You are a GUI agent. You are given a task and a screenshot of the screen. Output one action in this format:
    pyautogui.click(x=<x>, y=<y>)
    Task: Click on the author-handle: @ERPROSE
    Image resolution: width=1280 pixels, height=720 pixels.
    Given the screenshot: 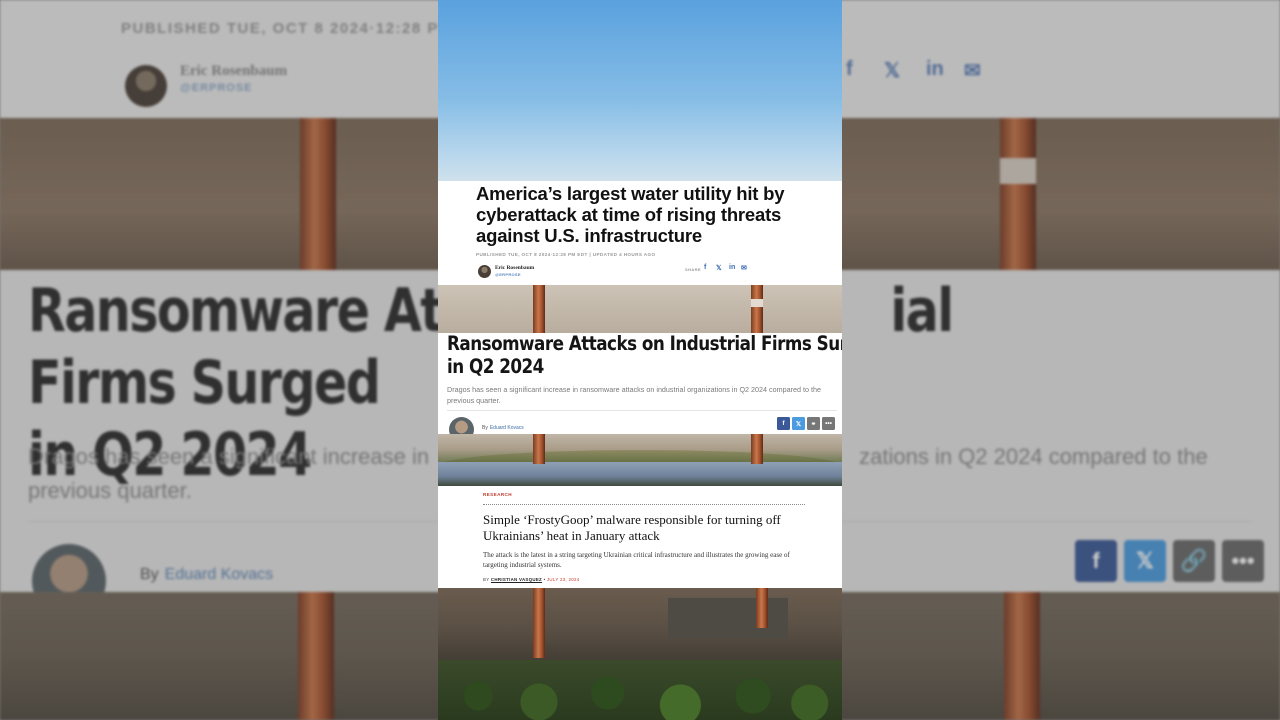 What is the action you would take?
    pyautogui.click(x=508, y=274)
    